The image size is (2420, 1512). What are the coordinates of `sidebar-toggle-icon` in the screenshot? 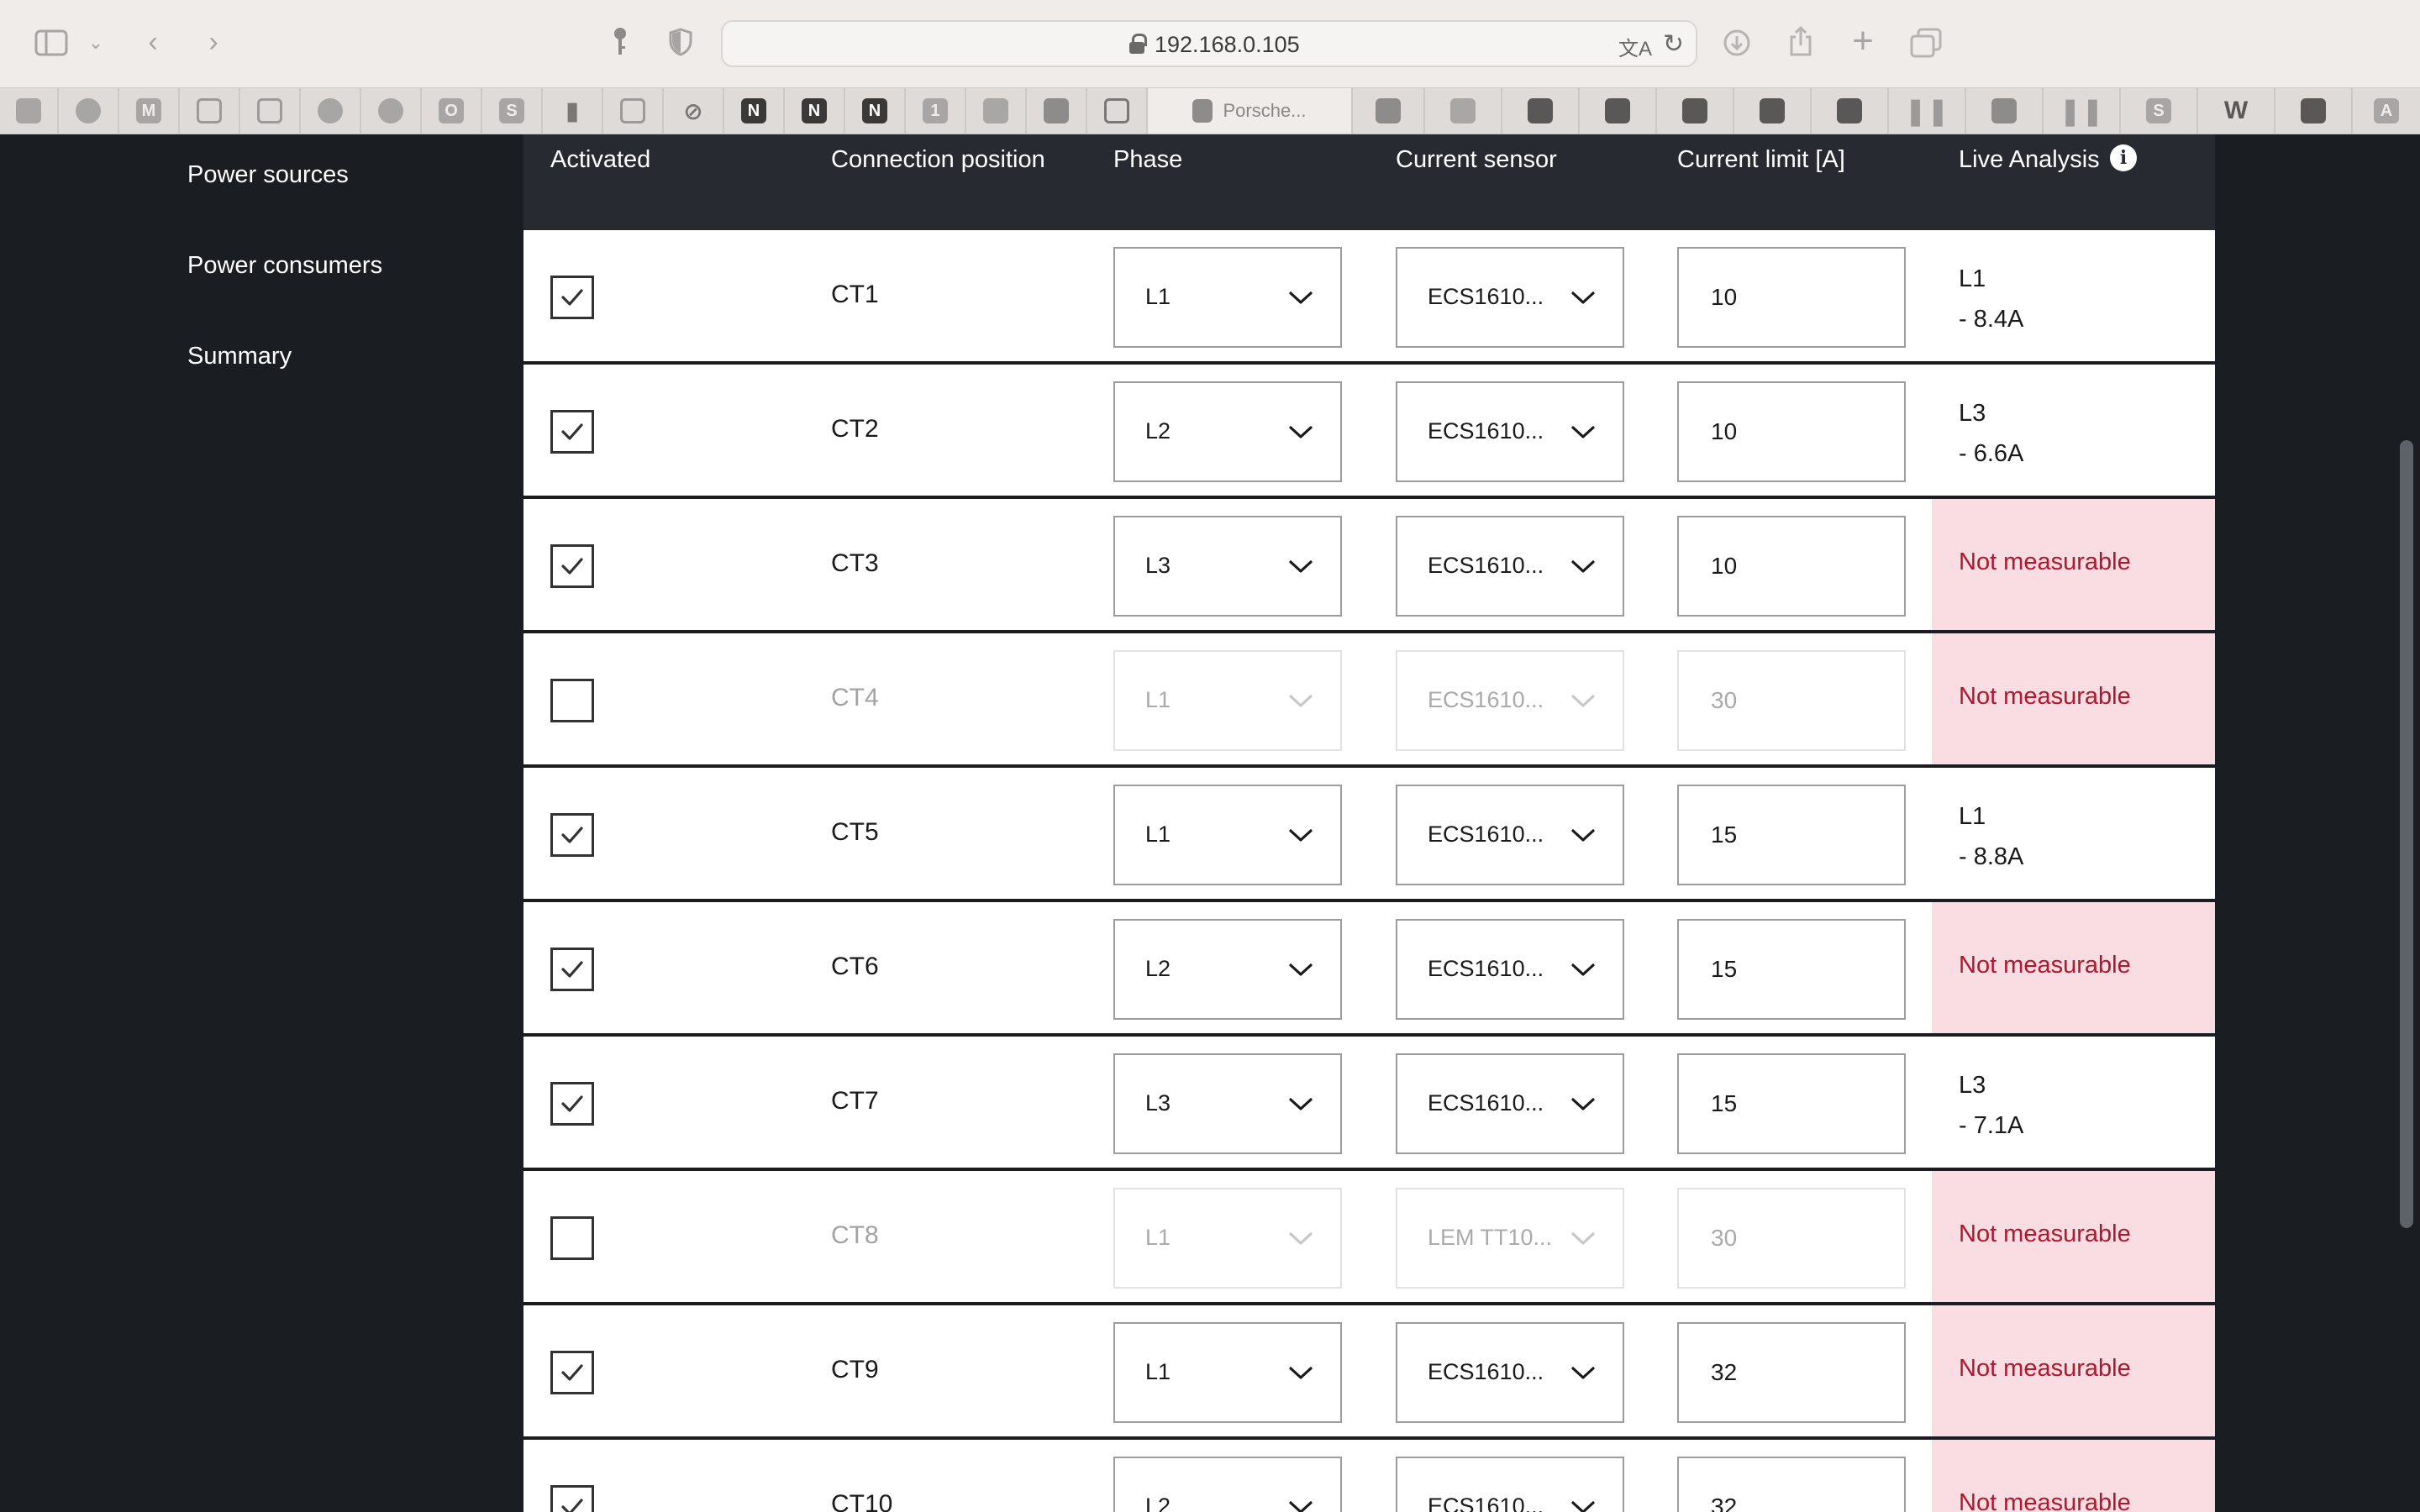 It's located at (52, 43).